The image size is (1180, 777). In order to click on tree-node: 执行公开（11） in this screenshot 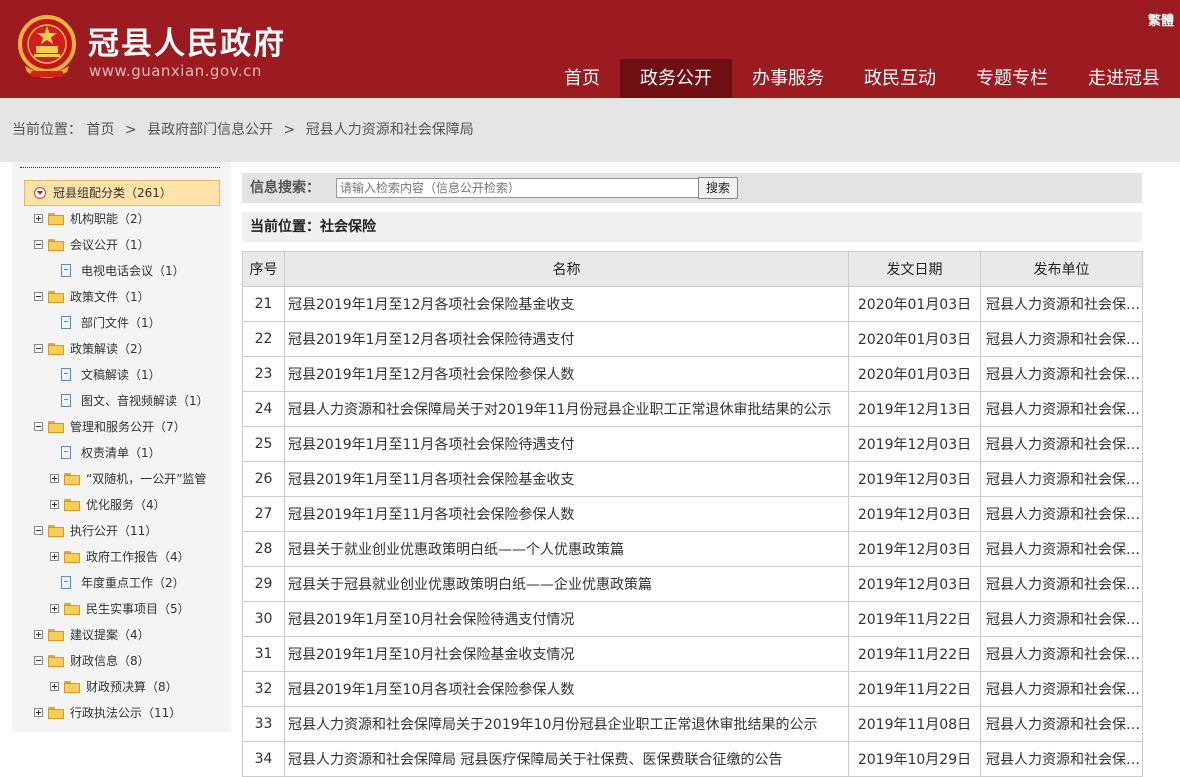, I will do `click(127, 531)`.